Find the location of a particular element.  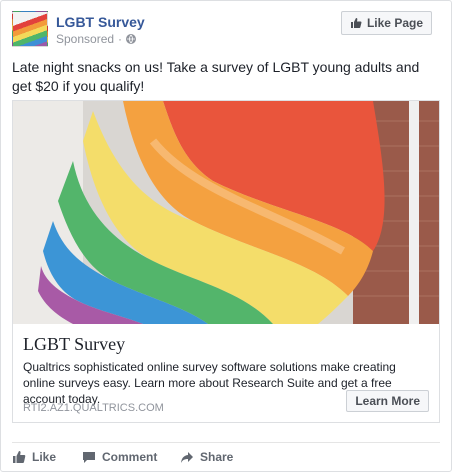

link-domain: RTI2.AZ1.QUALTRICS.COM is located at coordinates (93, 408).